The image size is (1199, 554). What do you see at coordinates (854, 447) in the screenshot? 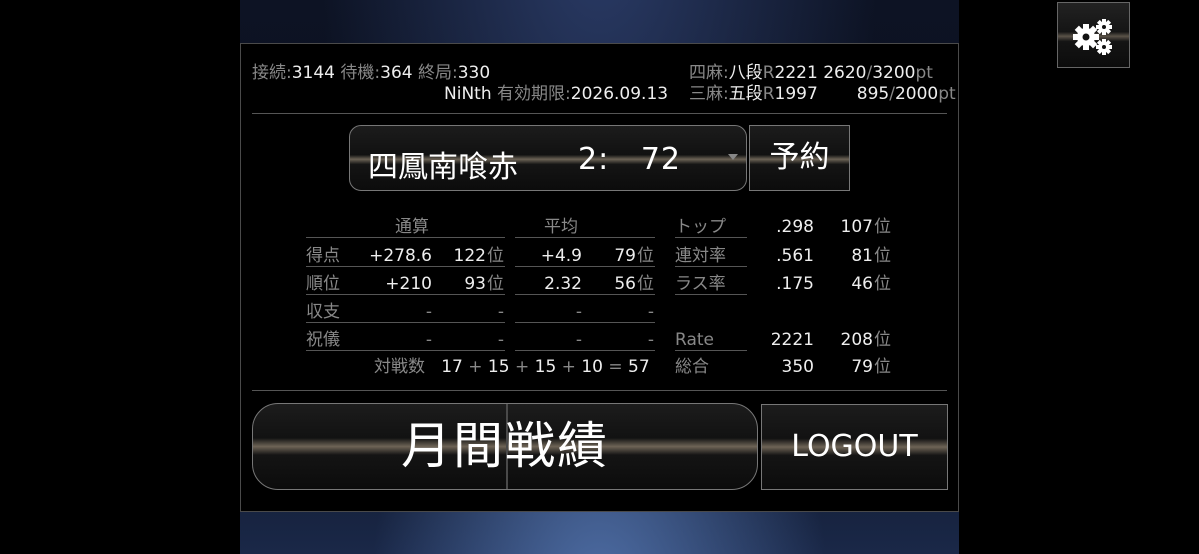
I see `logout-button: LOGOUT` at bounding box center [854, 447].